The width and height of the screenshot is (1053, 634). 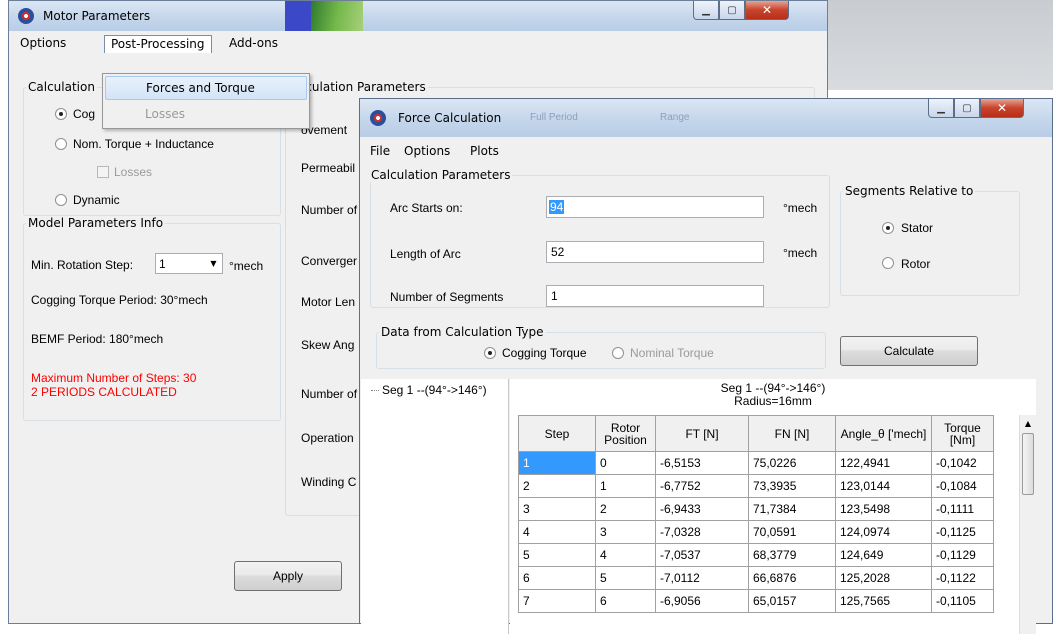 I want to click on arc-start-input: 94, so click(x=655, y=207).